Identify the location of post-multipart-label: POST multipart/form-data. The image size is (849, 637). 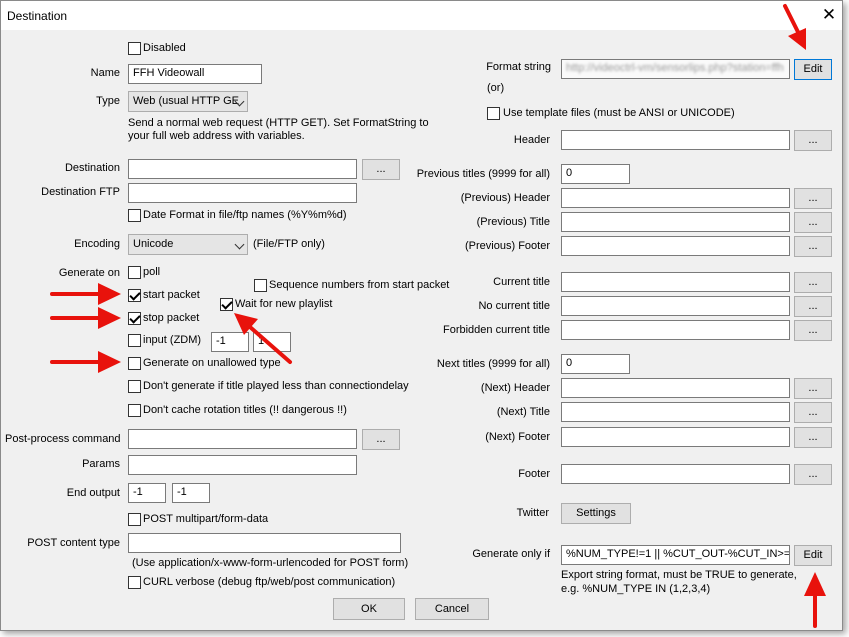
(206, 519).